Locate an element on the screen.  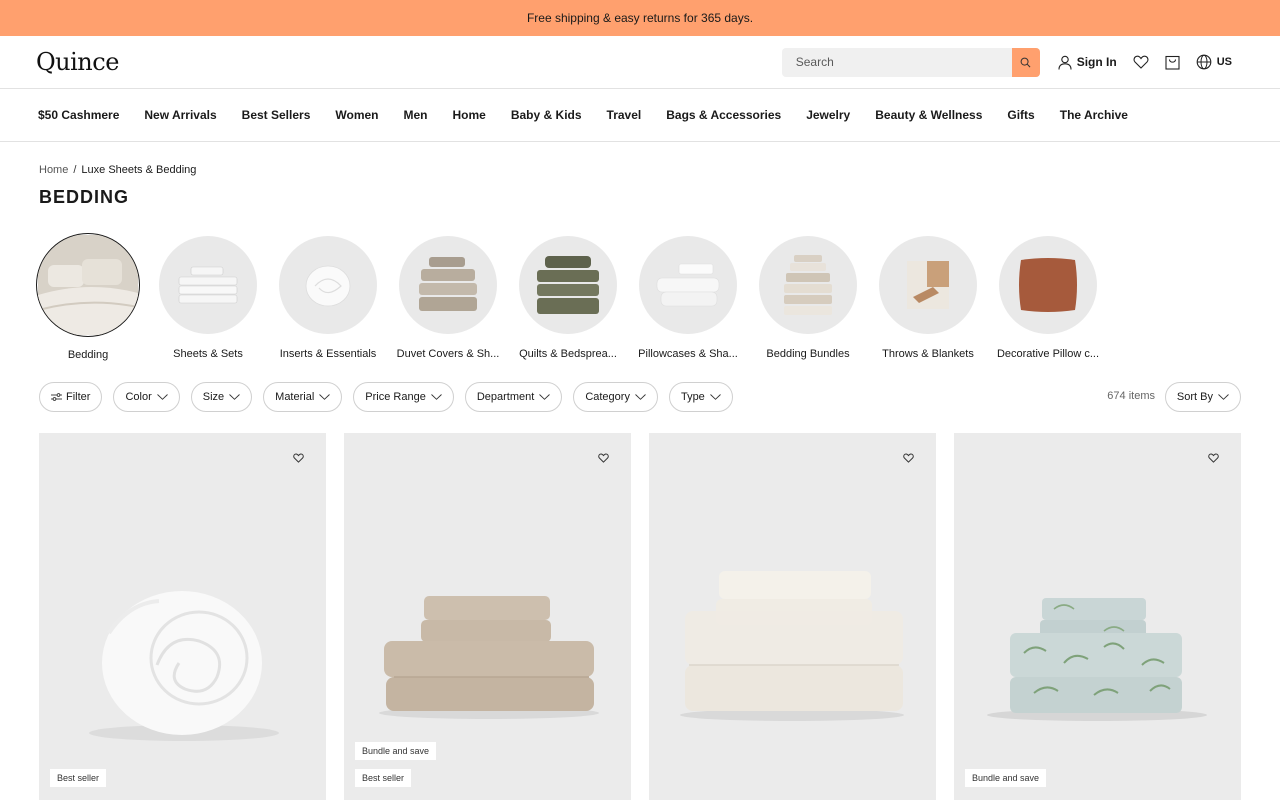
search-icon is located at coordinates (1025, 62).